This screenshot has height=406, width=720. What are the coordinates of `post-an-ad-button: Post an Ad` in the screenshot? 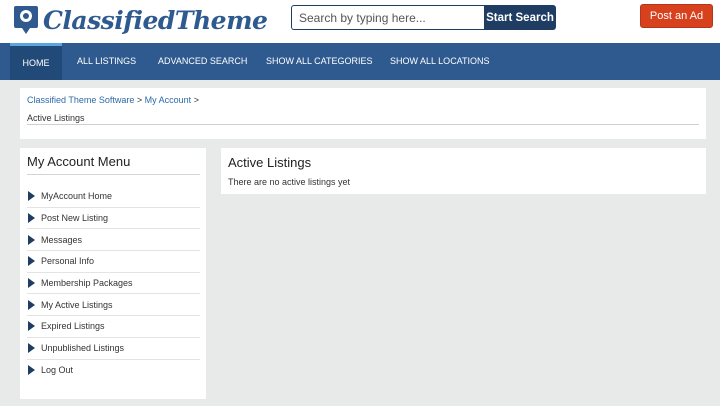 It's located at (676, 16).